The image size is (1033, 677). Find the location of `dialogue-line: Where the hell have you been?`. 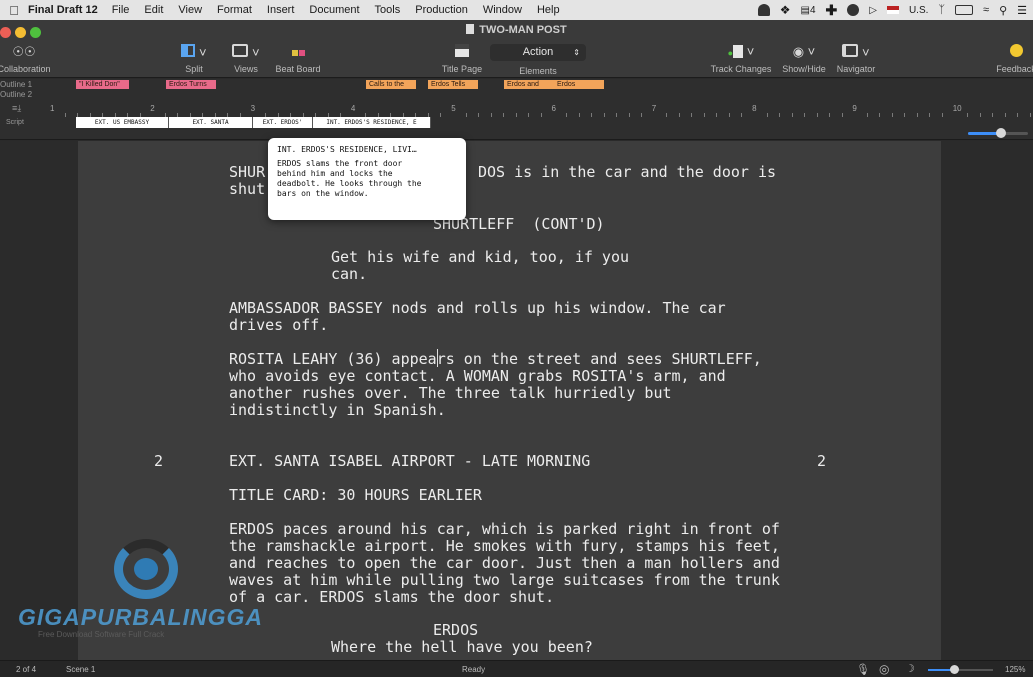

dialogue-line: Where the hell have you been? is located at coordinates (462, 647).